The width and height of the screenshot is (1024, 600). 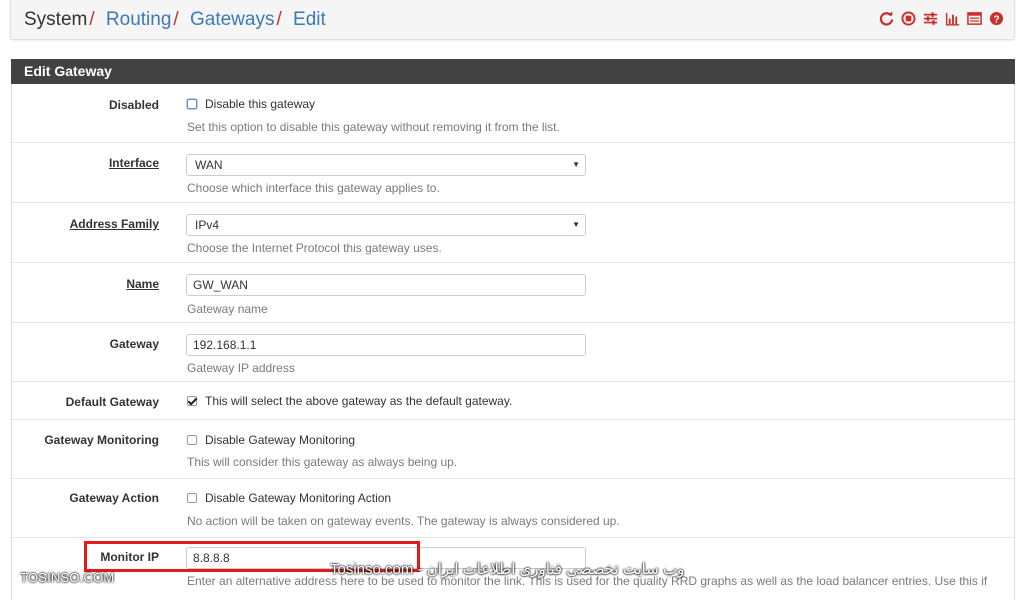 I want to click on gateway-action-label: Gateway Action, so click(x=114, y=498).